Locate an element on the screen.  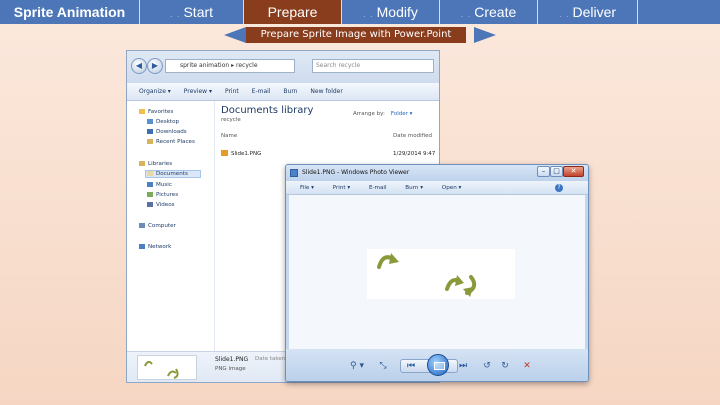
maximize-icon: □ is located at coordinates (556, 171).